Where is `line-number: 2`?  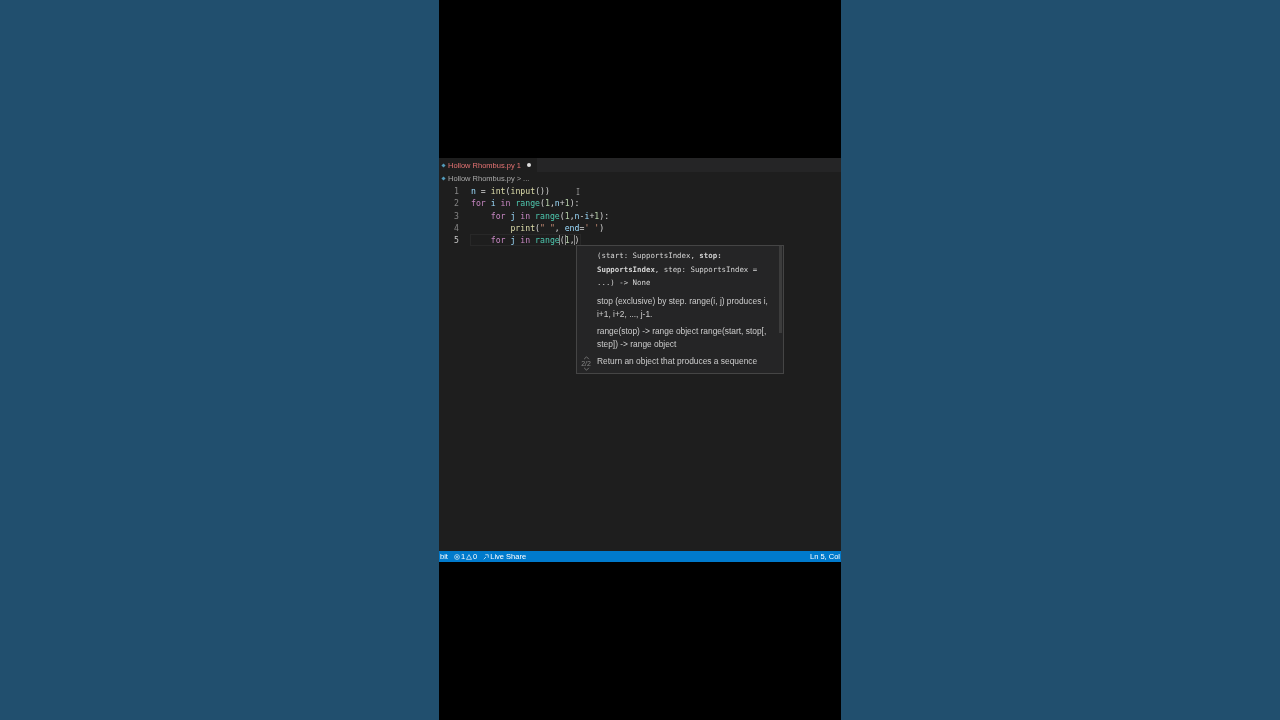
line-number: 2 is located at coordinates (456, 203).